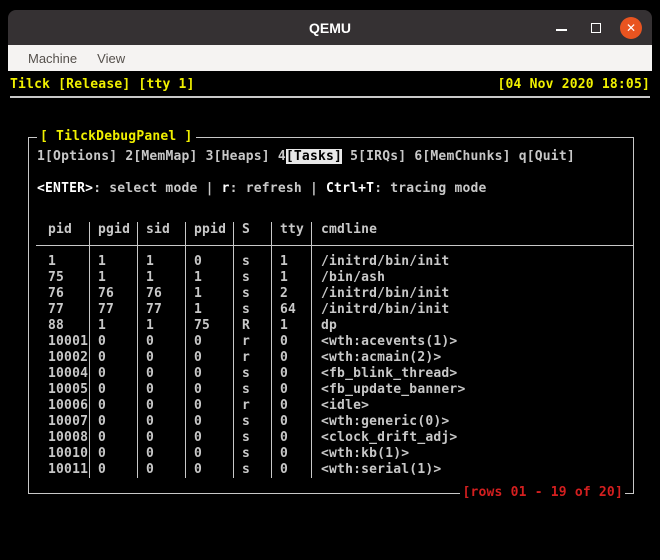  I want to click on maximize-button, so click(596, 28).